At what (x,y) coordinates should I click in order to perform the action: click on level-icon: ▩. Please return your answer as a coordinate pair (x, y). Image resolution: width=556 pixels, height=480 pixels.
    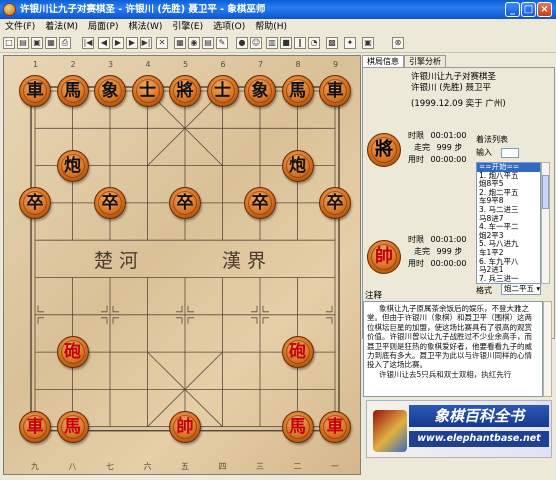
    Looking at the image, I should click on (332, 43).